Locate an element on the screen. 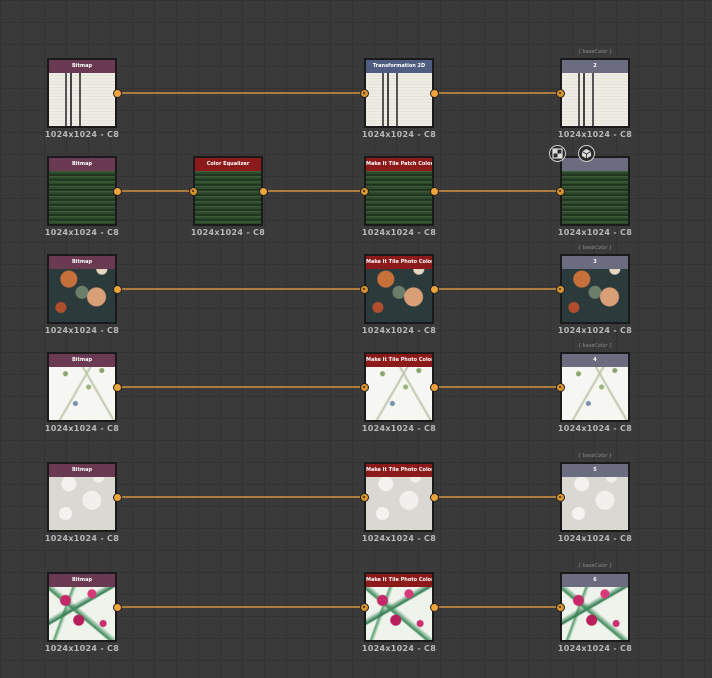 The width and height of the screenshot is (712, 678). node-header: Transformation 2D is located at coordinates (399, 66).